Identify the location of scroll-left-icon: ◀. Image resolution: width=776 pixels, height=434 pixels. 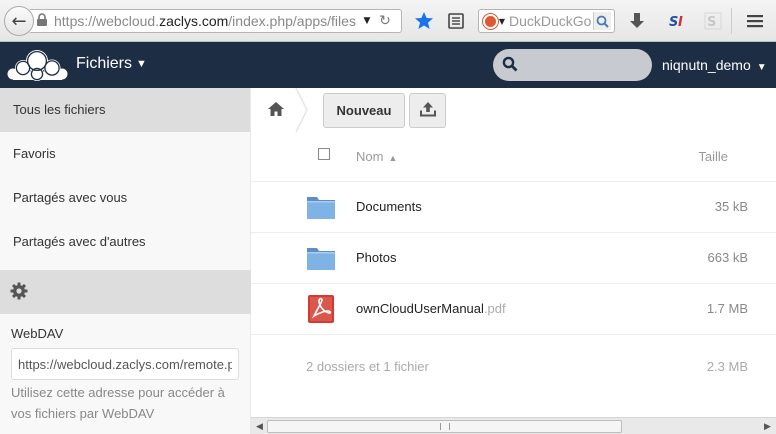
(259, 426).